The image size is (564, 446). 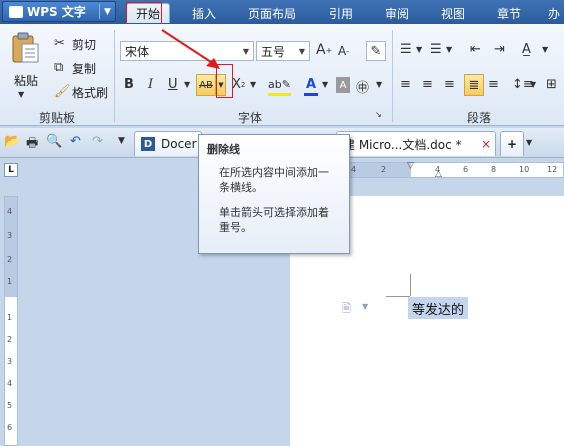 What do you see at coordinates (16, 11) in the screenshot?
I see `wps-logo-icon` at bounding box center [16, 11].